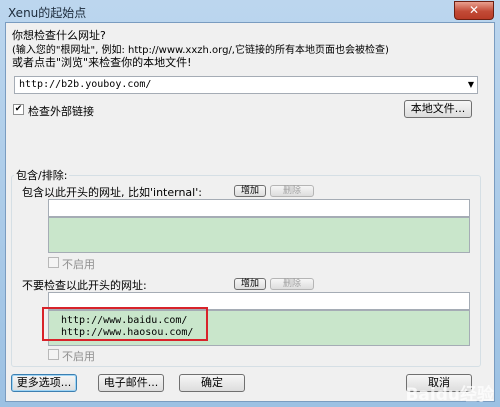  What do you see at coordinates (53, 354) in the screenshot?
I see `exclude-disable-checkbox` at bounding box center [53, 354].